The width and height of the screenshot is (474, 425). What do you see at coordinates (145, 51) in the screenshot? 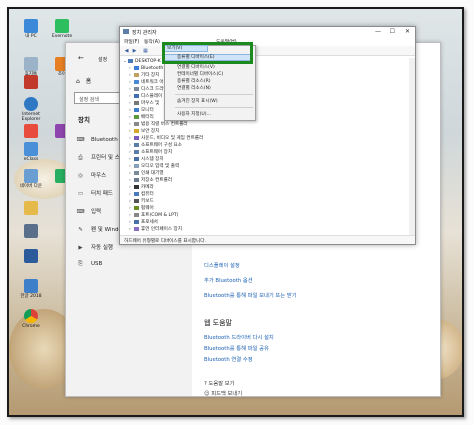
I see `properties-icon: ▦` at bounding box center [145, 51].